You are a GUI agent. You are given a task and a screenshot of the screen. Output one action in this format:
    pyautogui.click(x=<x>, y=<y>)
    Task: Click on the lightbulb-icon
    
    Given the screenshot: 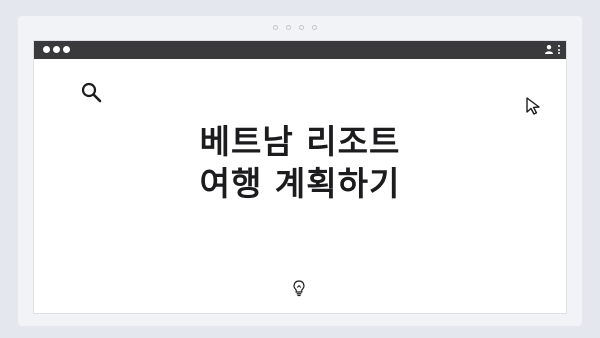 What is the action you would take?
    pyautogui.click(x=299, y=288)
    